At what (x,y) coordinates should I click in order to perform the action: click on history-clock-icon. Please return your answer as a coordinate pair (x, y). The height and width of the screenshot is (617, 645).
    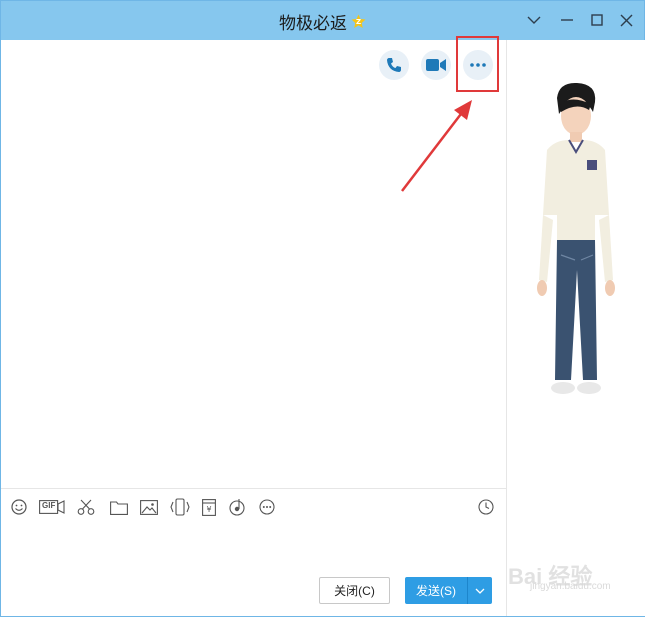
    Looking at the image, I should click on (486, 507).